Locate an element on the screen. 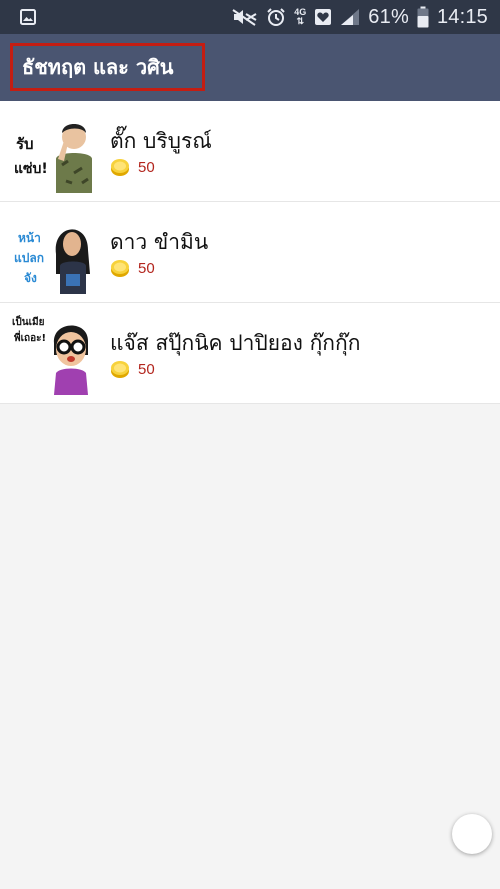 This screenshot has width=500, height=889. floating-action-button is located at coordinates (472, 834).